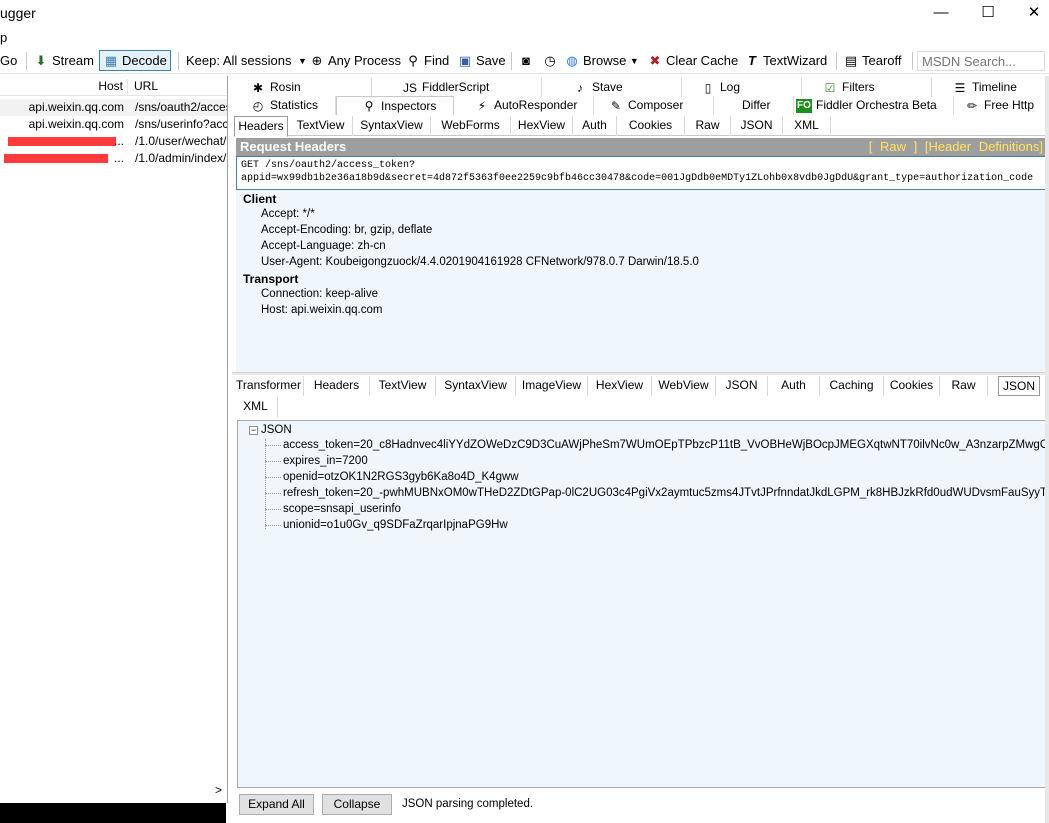  Describe the element at coordinates (1034, 13) in the screenshot. I see `close-button: ✕` at that location.